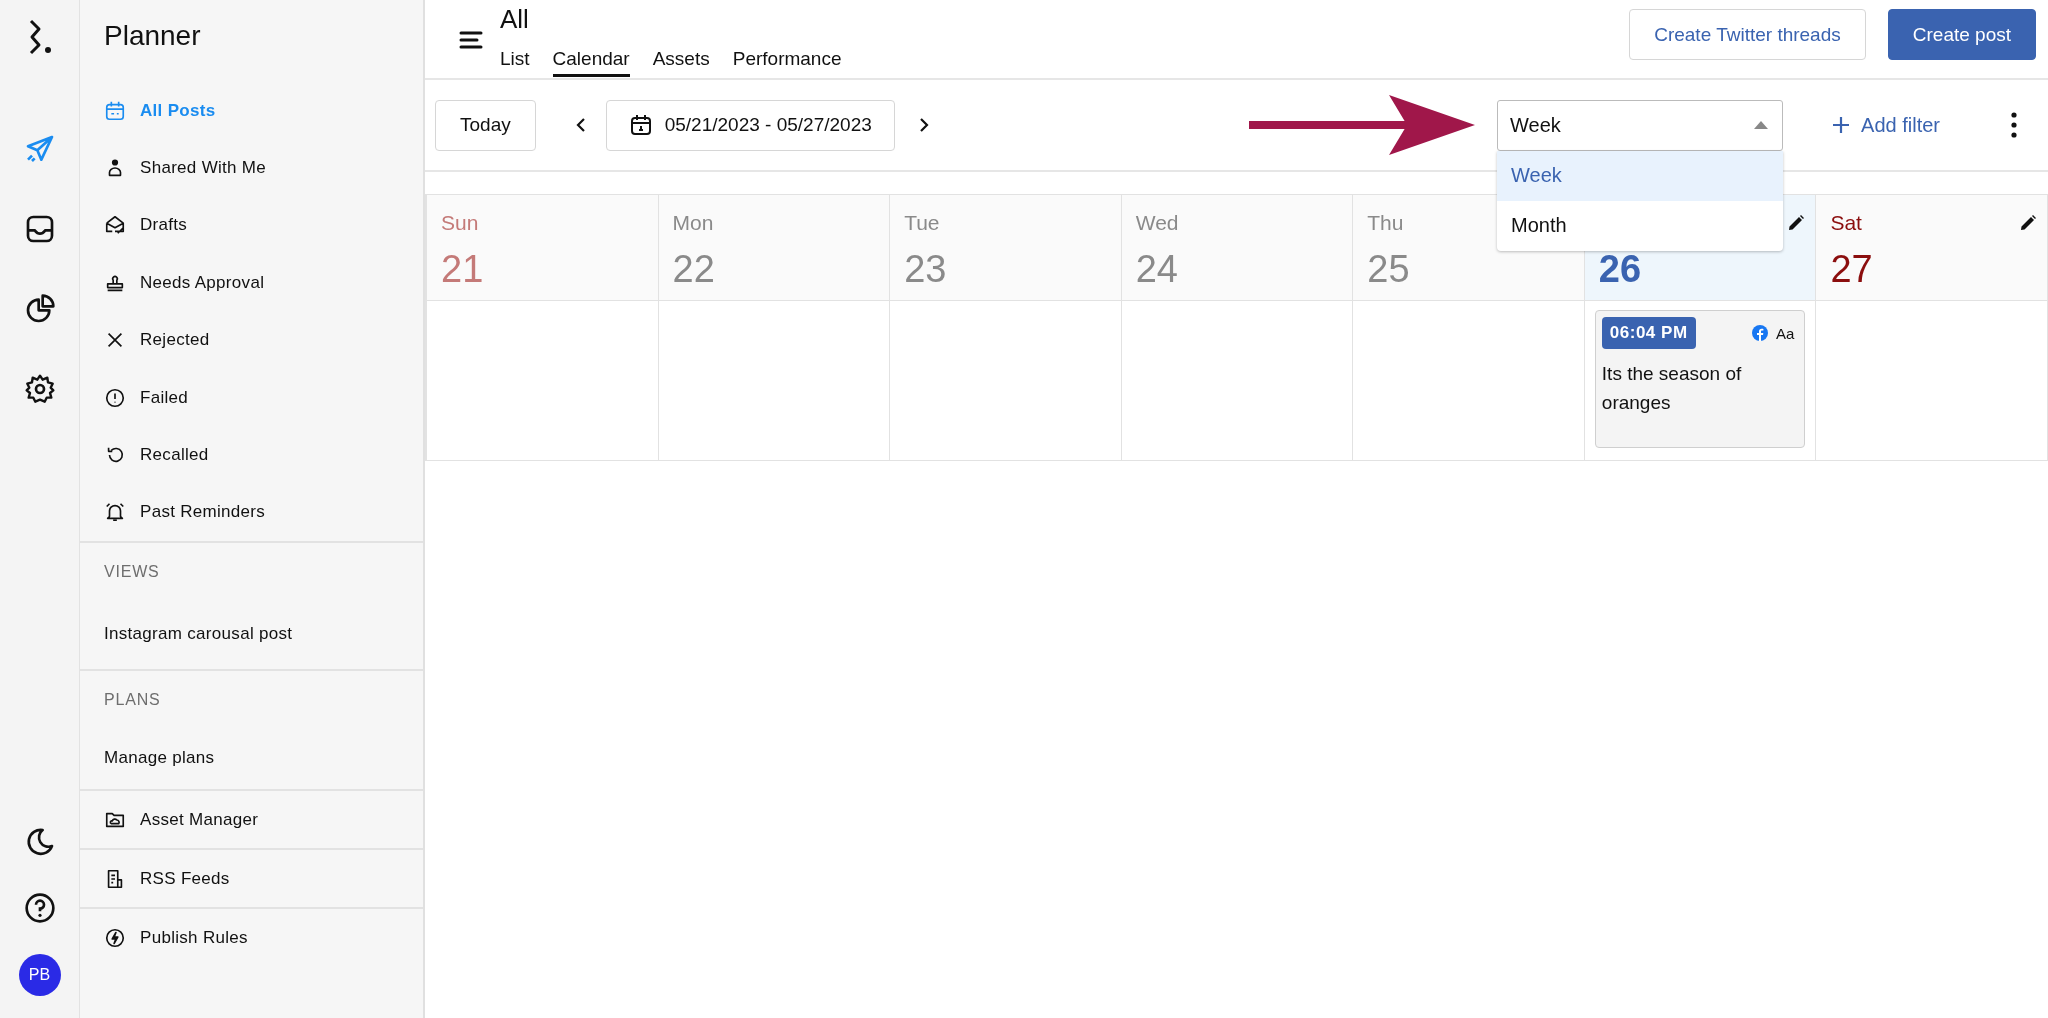 Image resolution: width=2048 pixels, height=1018 pixels. What do you see at coordinates (1760, 333) in the screenshot?
I see `facebook-icon` at bounding box center [1760, 333].